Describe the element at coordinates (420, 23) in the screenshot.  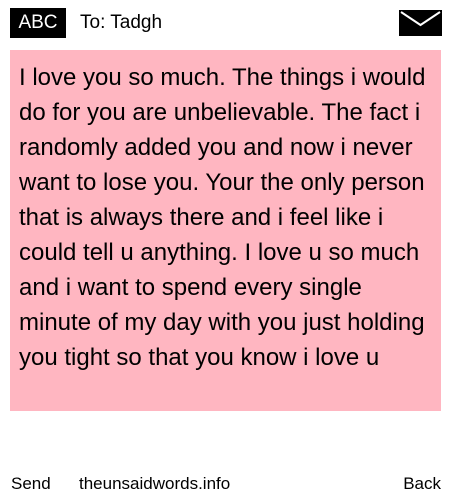
I see `envelope-icon` at that location.